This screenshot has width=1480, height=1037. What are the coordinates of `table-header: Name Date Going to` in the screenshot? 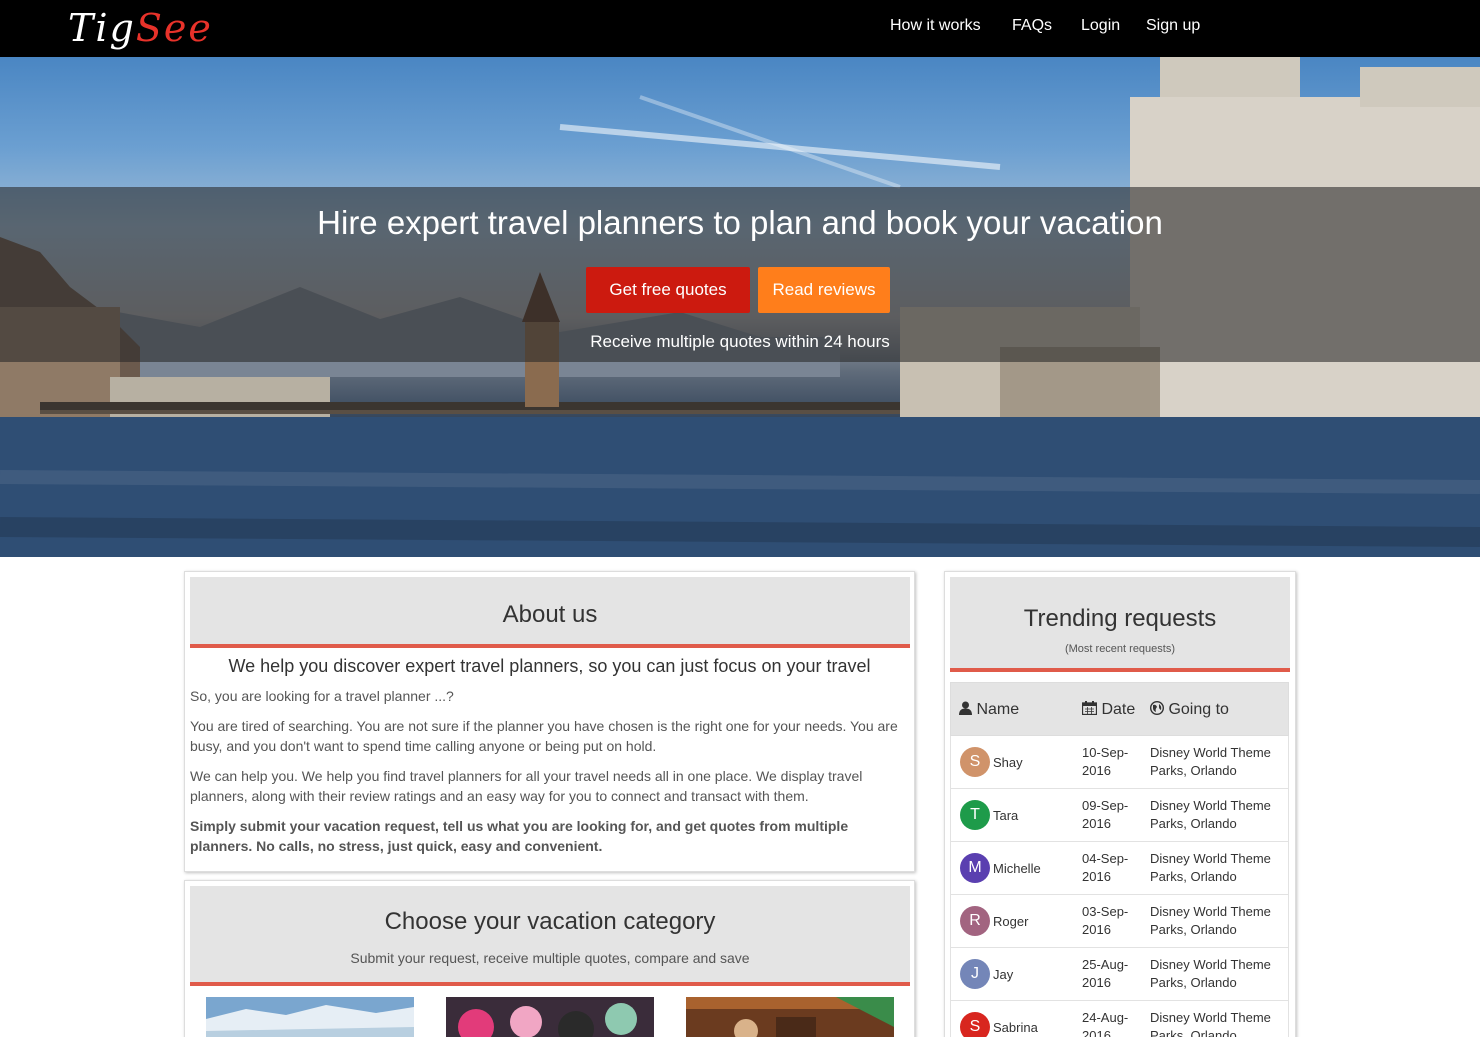 It's located at (1119, 709).